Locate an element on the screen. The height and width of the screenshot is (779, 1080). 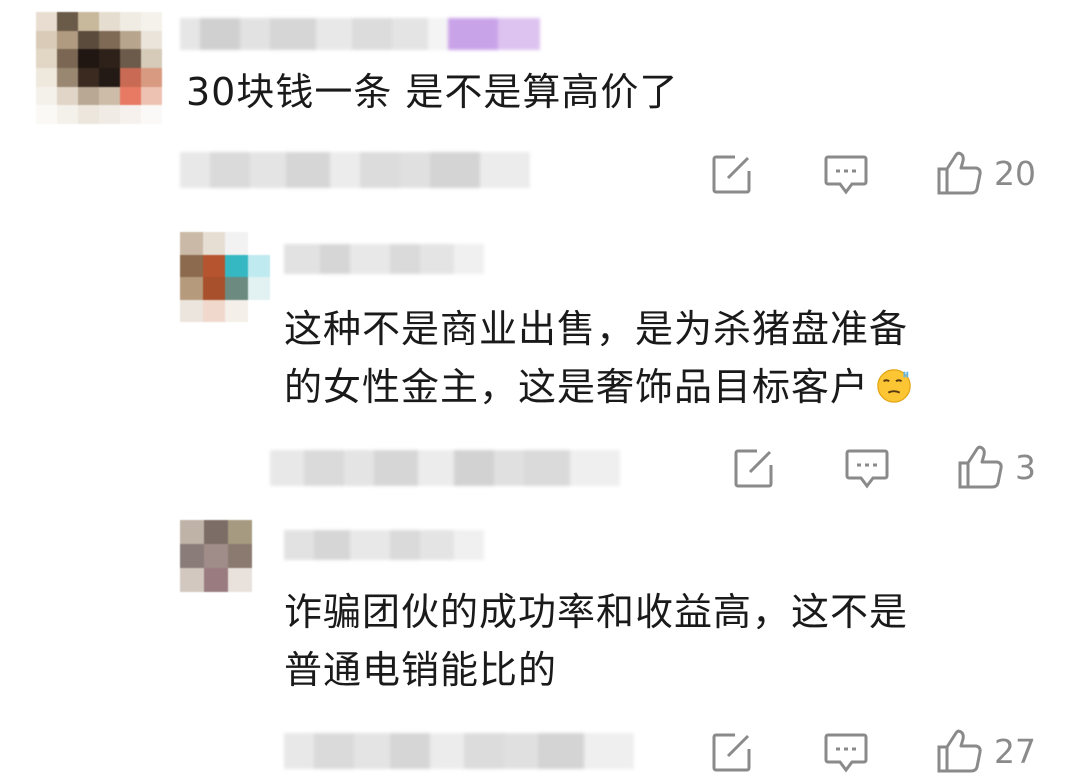
like-button: 27 is located at coordinates (986, 751).